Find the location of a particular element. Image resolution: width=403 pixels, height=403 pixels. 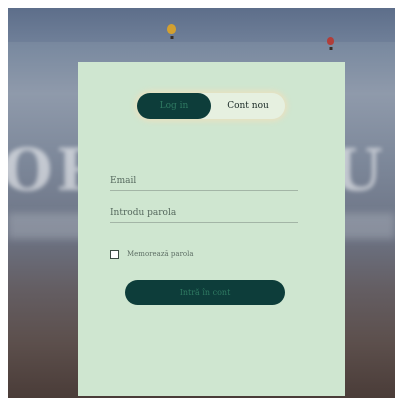

email-field is located at coordinates (204, 181).